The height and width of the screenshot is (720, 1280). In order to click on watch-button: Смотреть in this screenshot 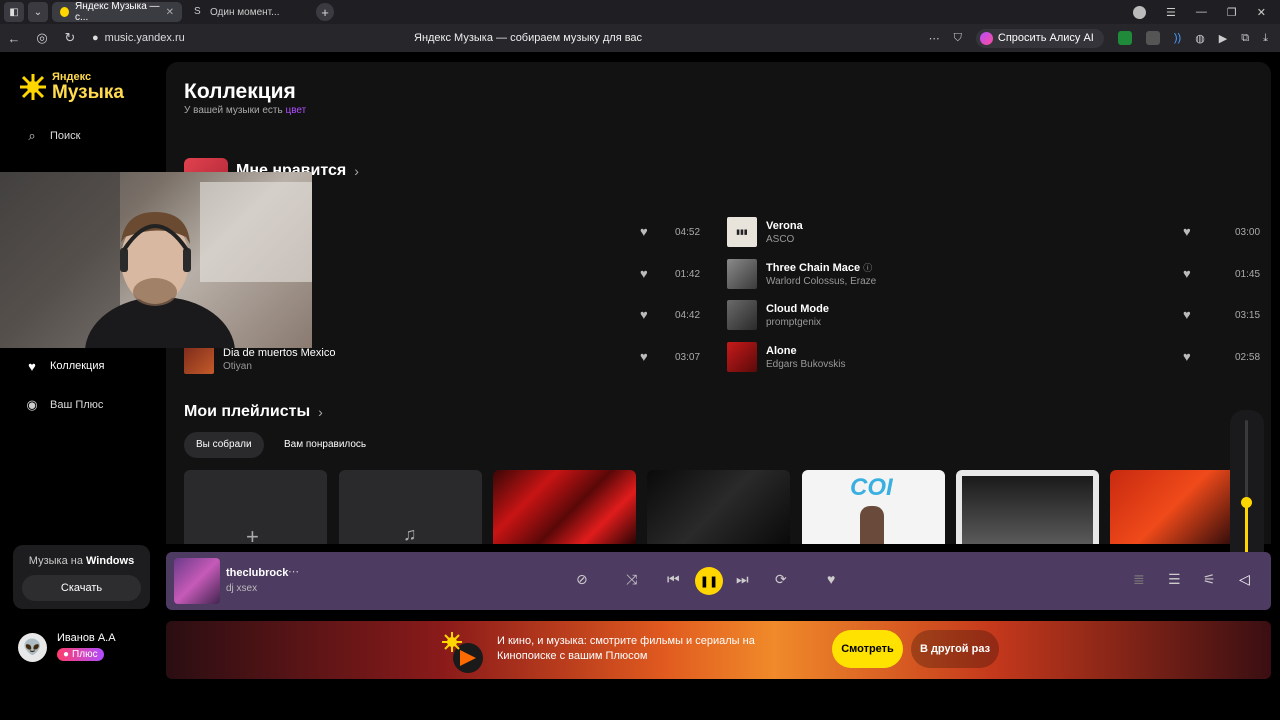, I will do `click(867, 649)`.